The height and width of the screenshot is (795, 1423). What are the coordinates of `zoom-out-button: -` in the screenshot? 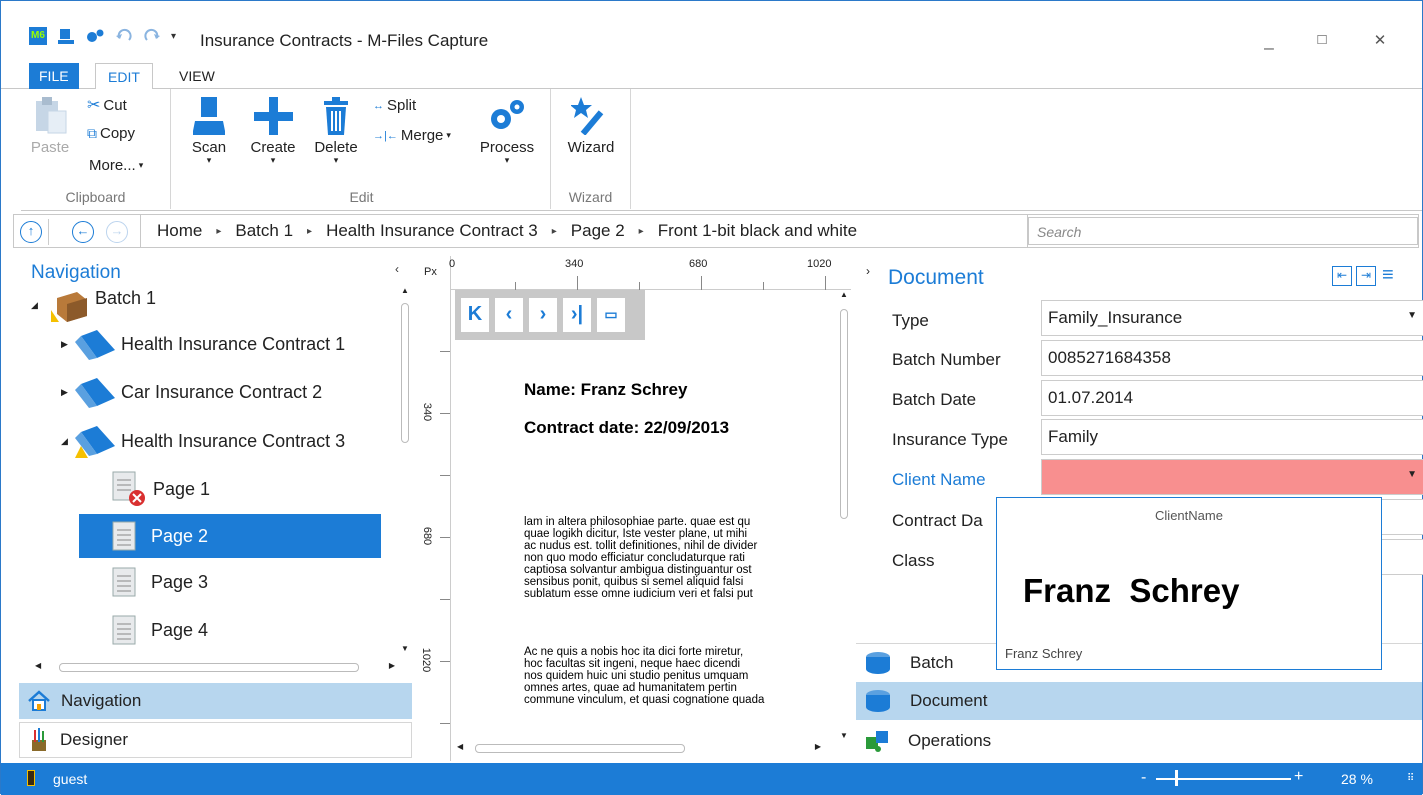 It's located at (1143, 778).